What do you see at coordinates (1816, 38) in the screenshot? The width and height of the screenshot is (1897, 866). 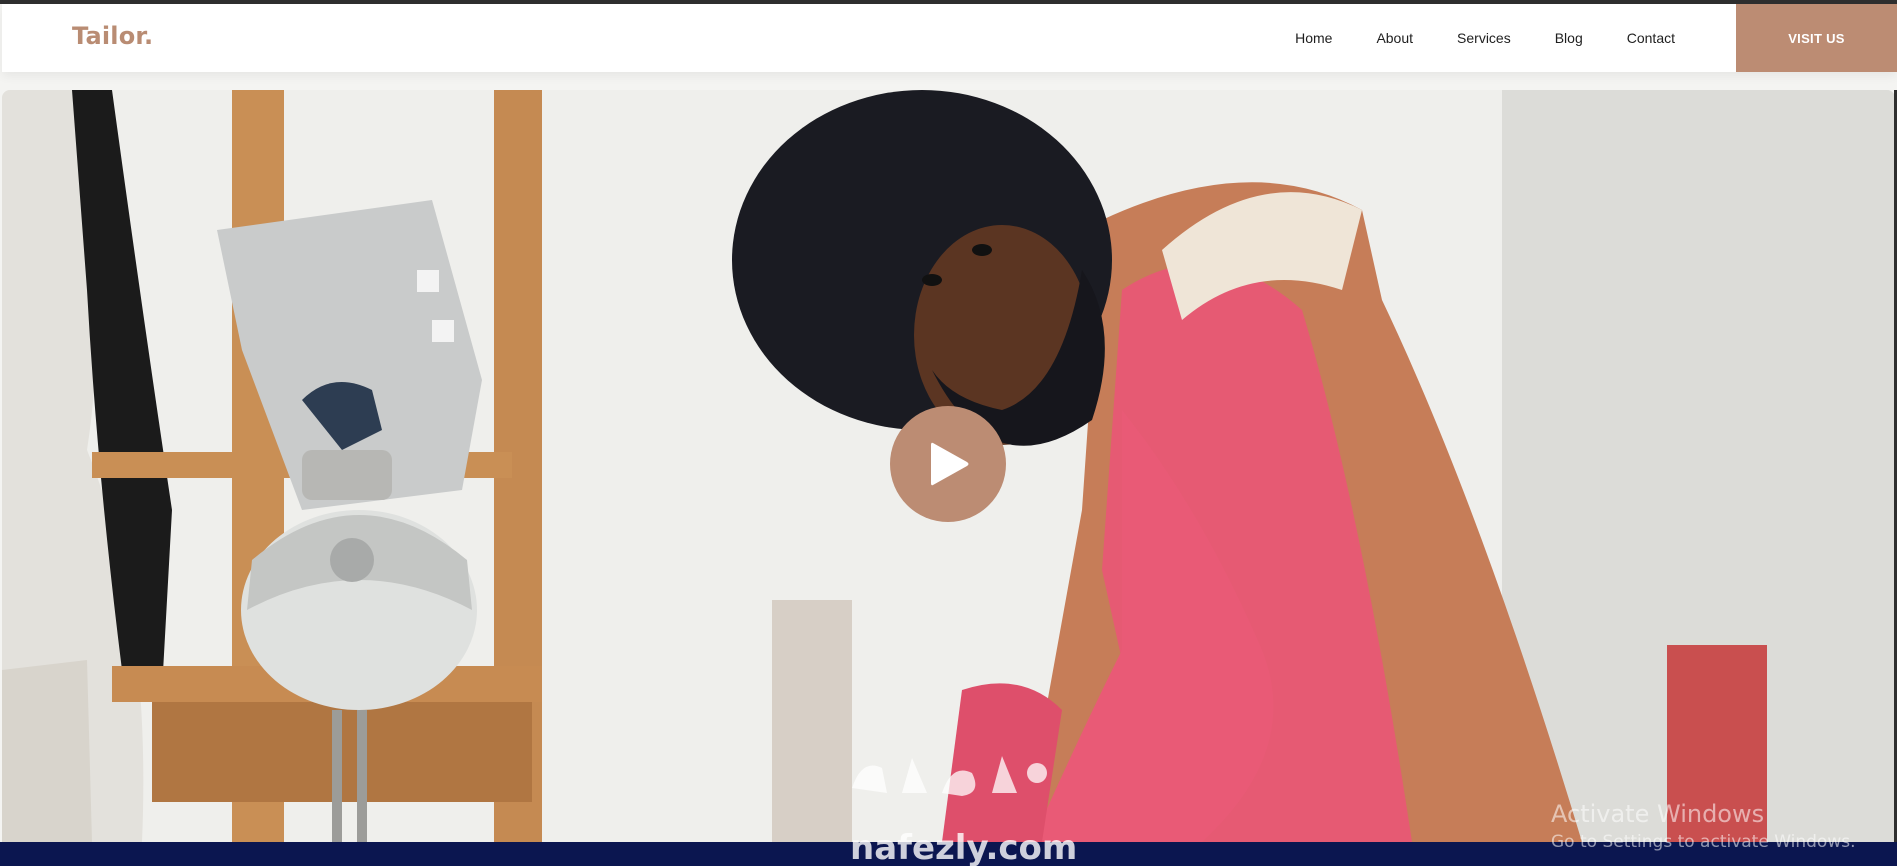 I see `visit-us-button: VISIT US` at bounding box center [1816, 38].